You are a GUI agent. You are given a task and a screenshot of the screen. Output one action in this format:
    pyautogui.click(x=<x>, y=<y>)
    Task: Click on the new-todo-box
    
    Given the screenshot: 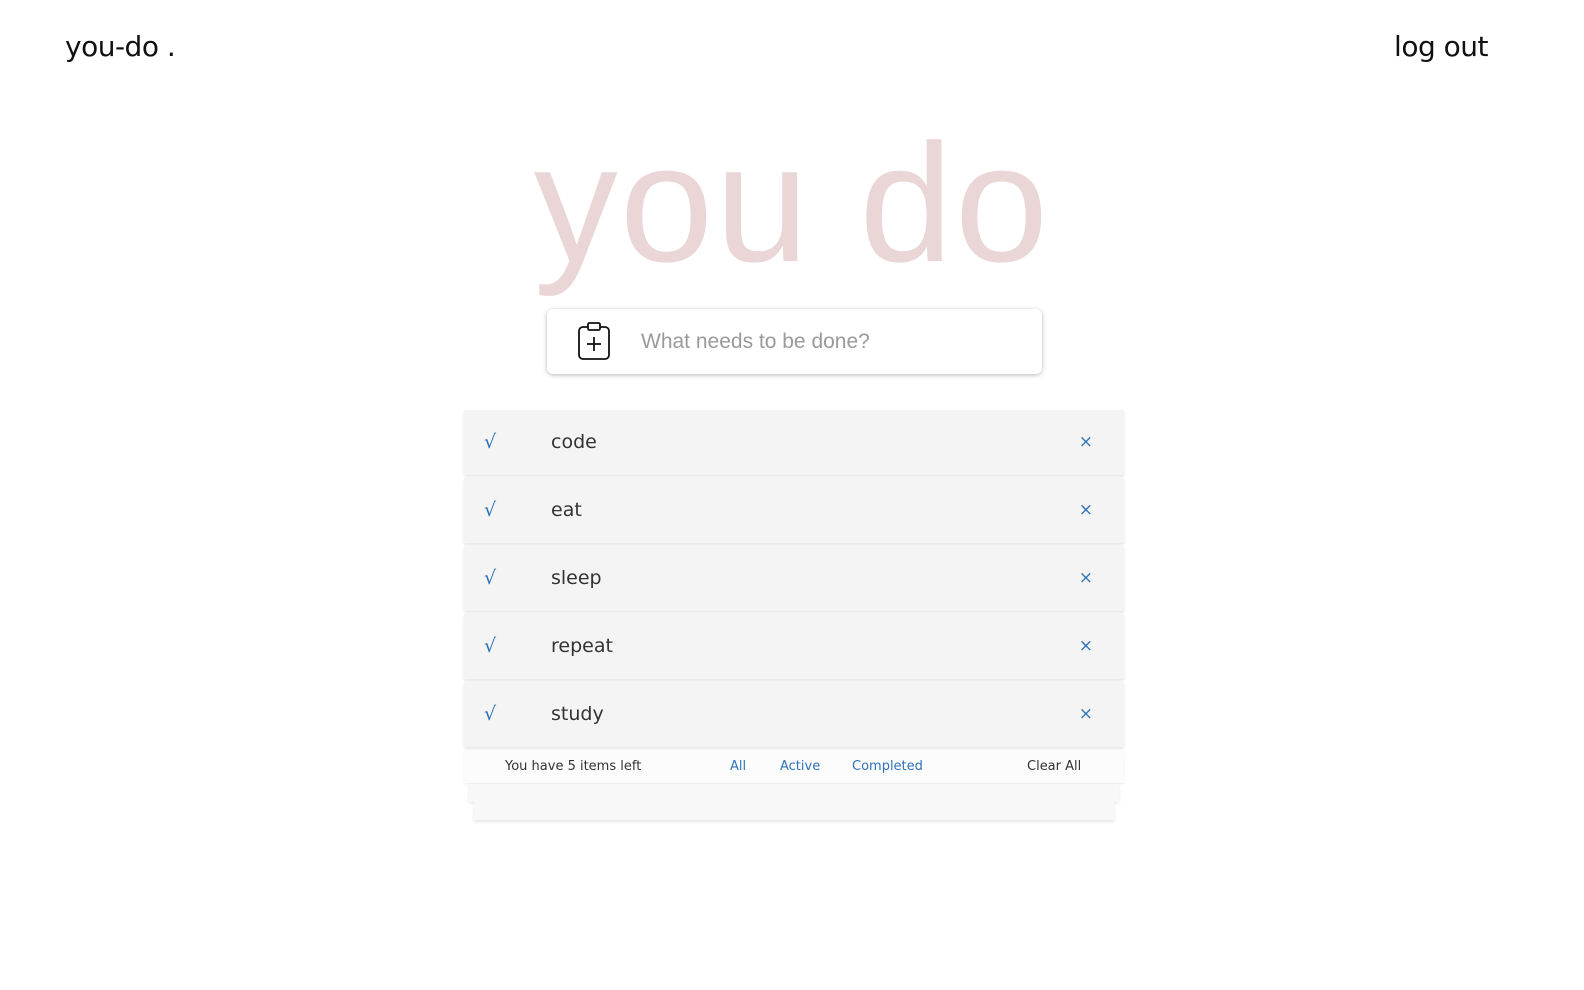 What is the action you would take?
    pyautogui.click(x=794, y=341)
    